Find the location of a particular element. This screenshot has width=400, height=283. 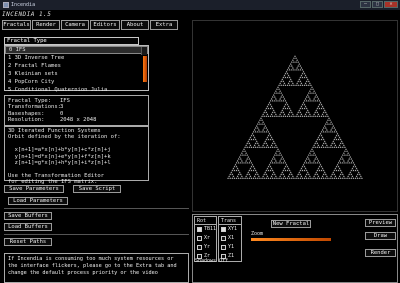

rot-header: Rot is located at coordinates (205, 221).